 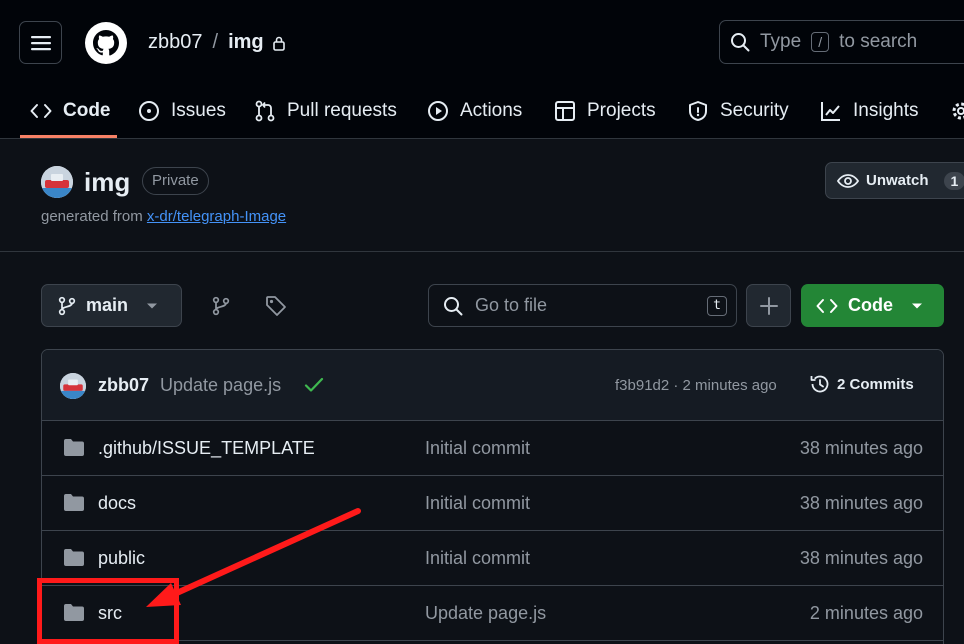 I want to click on owner-link: zbb07, so click(x=175, y=42).